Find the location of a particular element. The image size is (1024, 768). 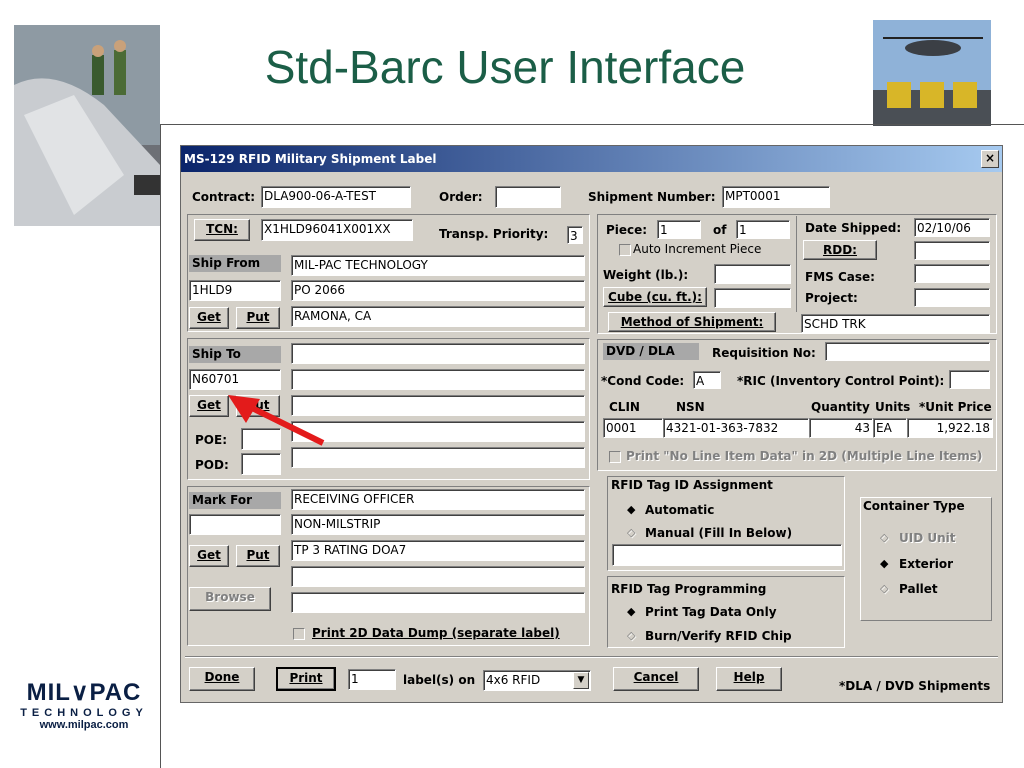

title-divider is located at coordinates (592, 124).